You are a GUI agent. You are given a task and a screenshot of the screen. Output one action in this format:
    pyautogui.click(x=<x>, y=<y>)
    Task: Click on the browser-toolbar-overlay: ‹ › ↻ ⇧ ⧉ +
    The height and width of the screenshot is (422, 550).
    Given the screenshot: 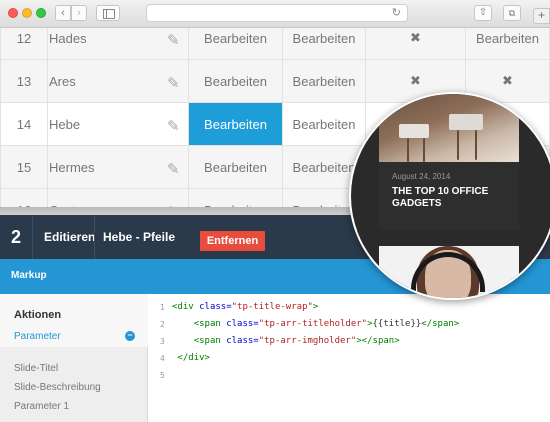 What is the action you would take?
    pyautogui.click(x=275, y=14)
    